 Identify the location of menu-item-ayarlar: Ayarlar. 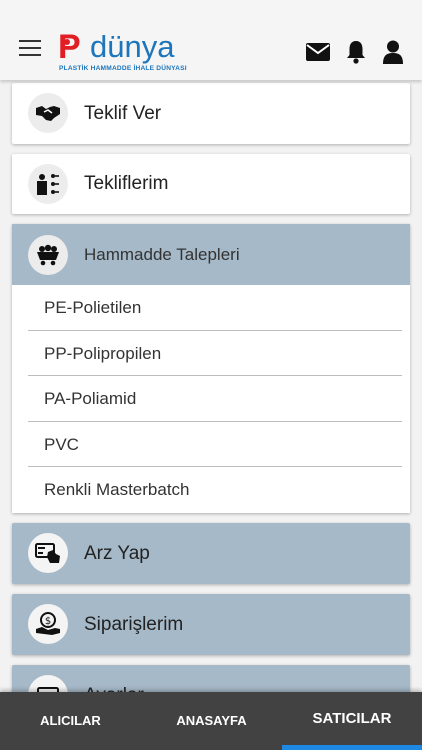
(211, 678).